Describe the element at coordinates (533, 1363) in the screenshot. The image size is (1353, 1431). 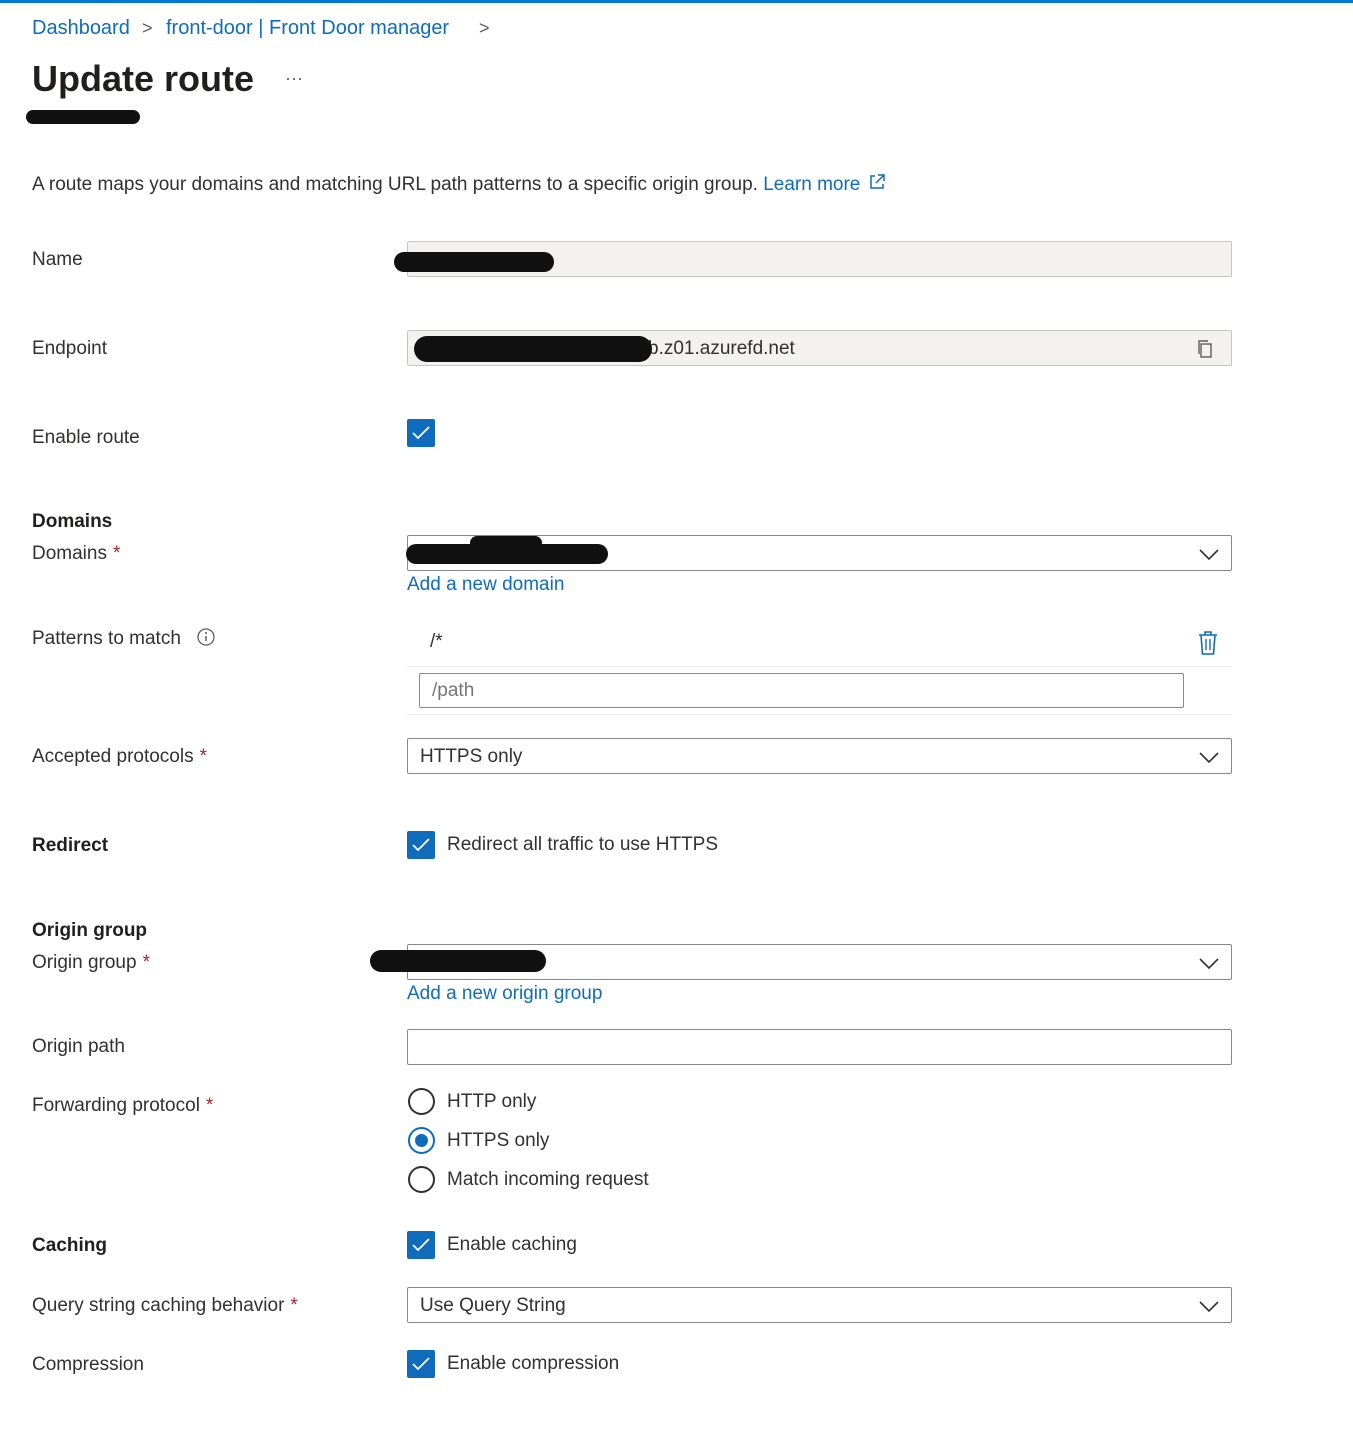
I see `enable-compression-label: Enable compression` at that location.